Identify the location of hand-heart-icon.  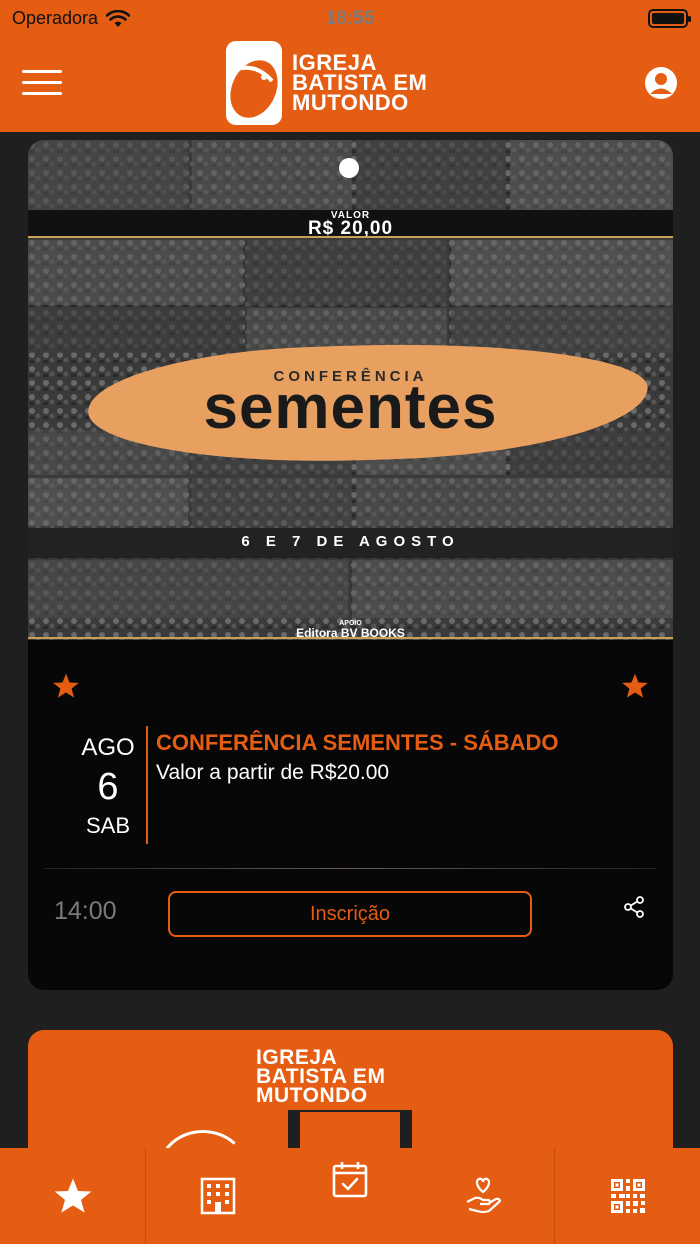
(483, 1195).